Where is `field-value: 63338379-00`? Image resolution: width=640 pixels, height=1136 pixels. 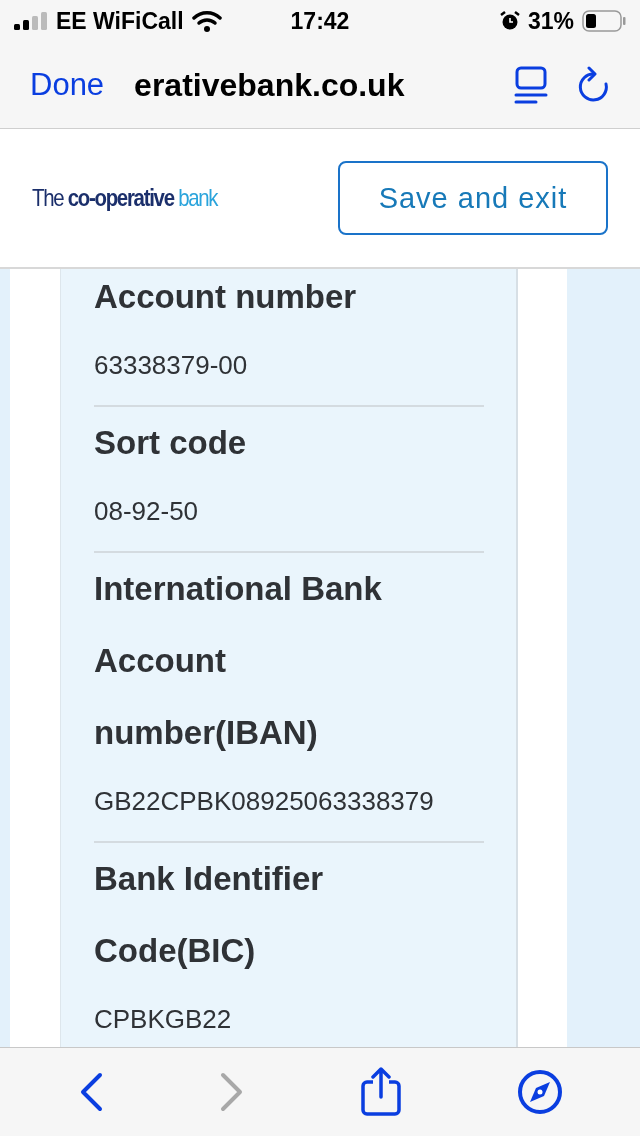
field-value: 63338379-00 is located at coordinates (171, 365).